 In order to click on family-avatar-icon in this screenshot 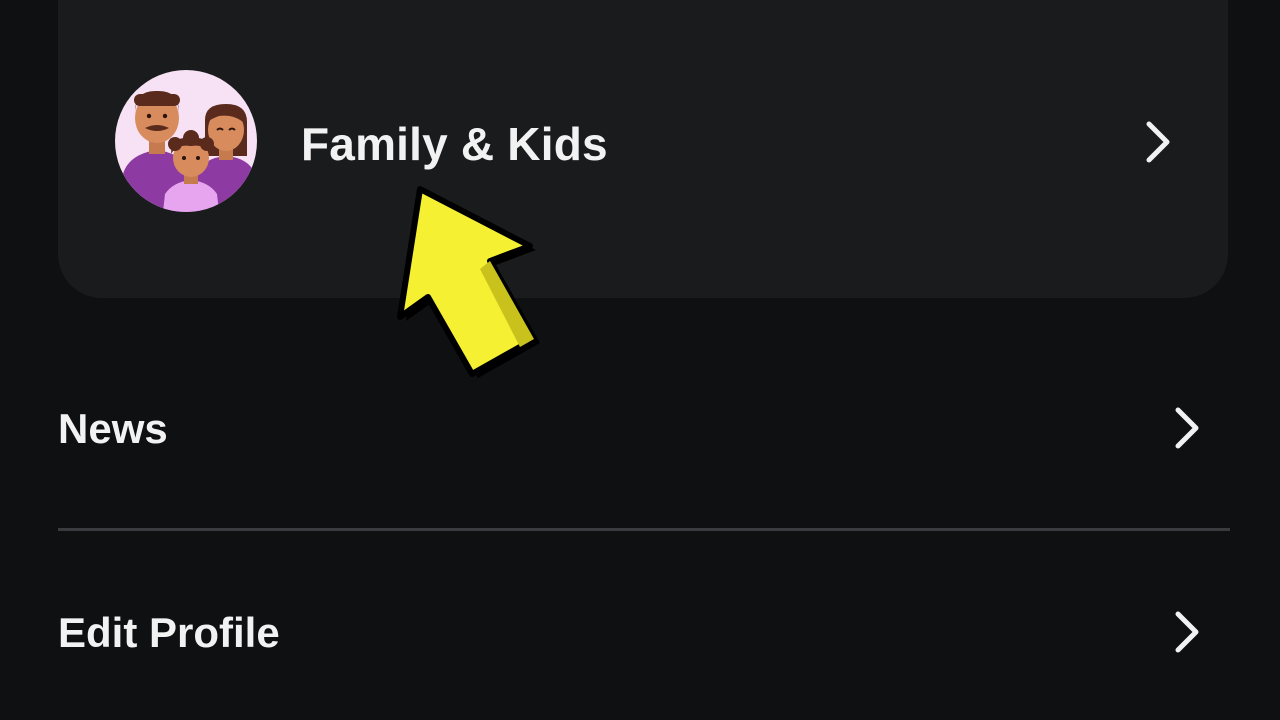, I will do `click(186, 141)`.